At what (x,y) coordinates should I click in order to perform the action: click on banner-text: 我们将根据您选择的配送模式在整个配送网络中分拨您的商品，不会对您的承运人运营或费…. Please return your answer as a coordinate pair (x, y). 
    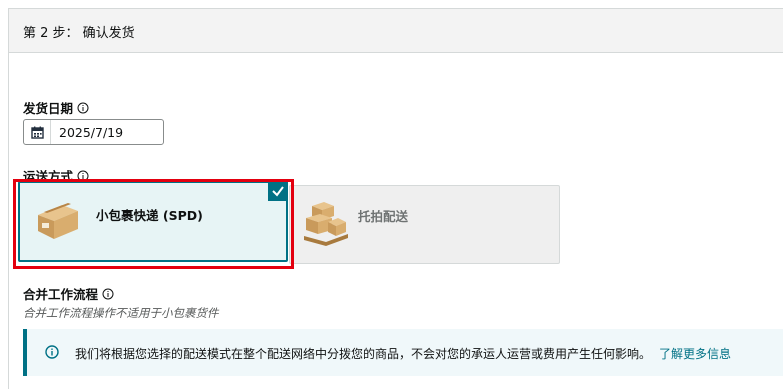
    Looking at the image, I should click on (403, 353).